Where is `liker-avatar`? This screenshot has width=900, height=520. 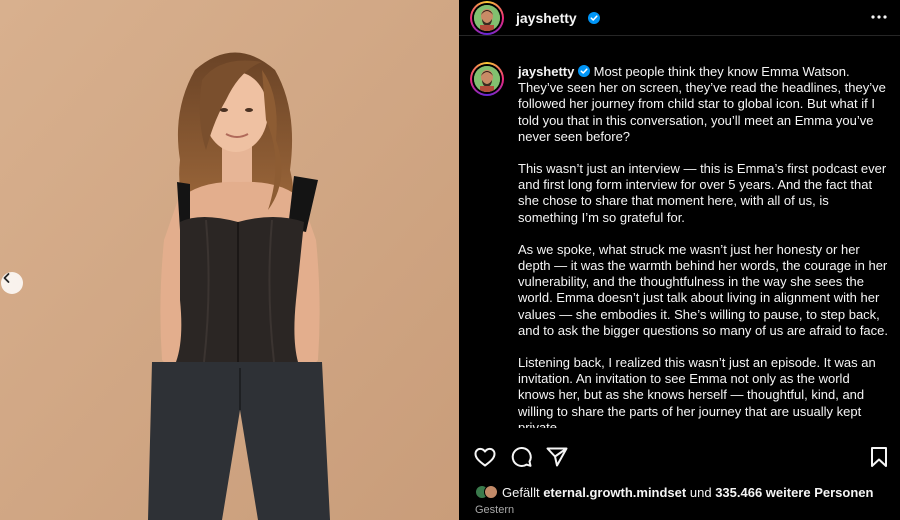
liker-avatar is located at coordinates (491, 492).